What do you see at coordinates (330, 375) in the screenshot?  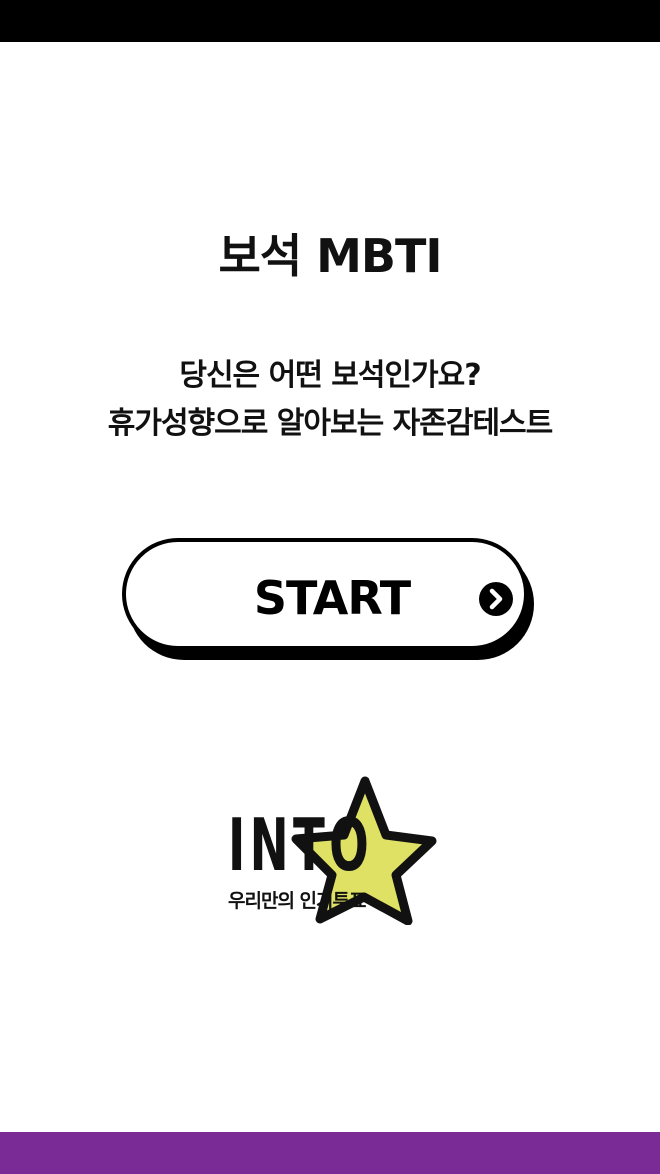 I see `subtitle-line-1: 당신은 어떤 보석인가요?` at bounding box center [330, 375].